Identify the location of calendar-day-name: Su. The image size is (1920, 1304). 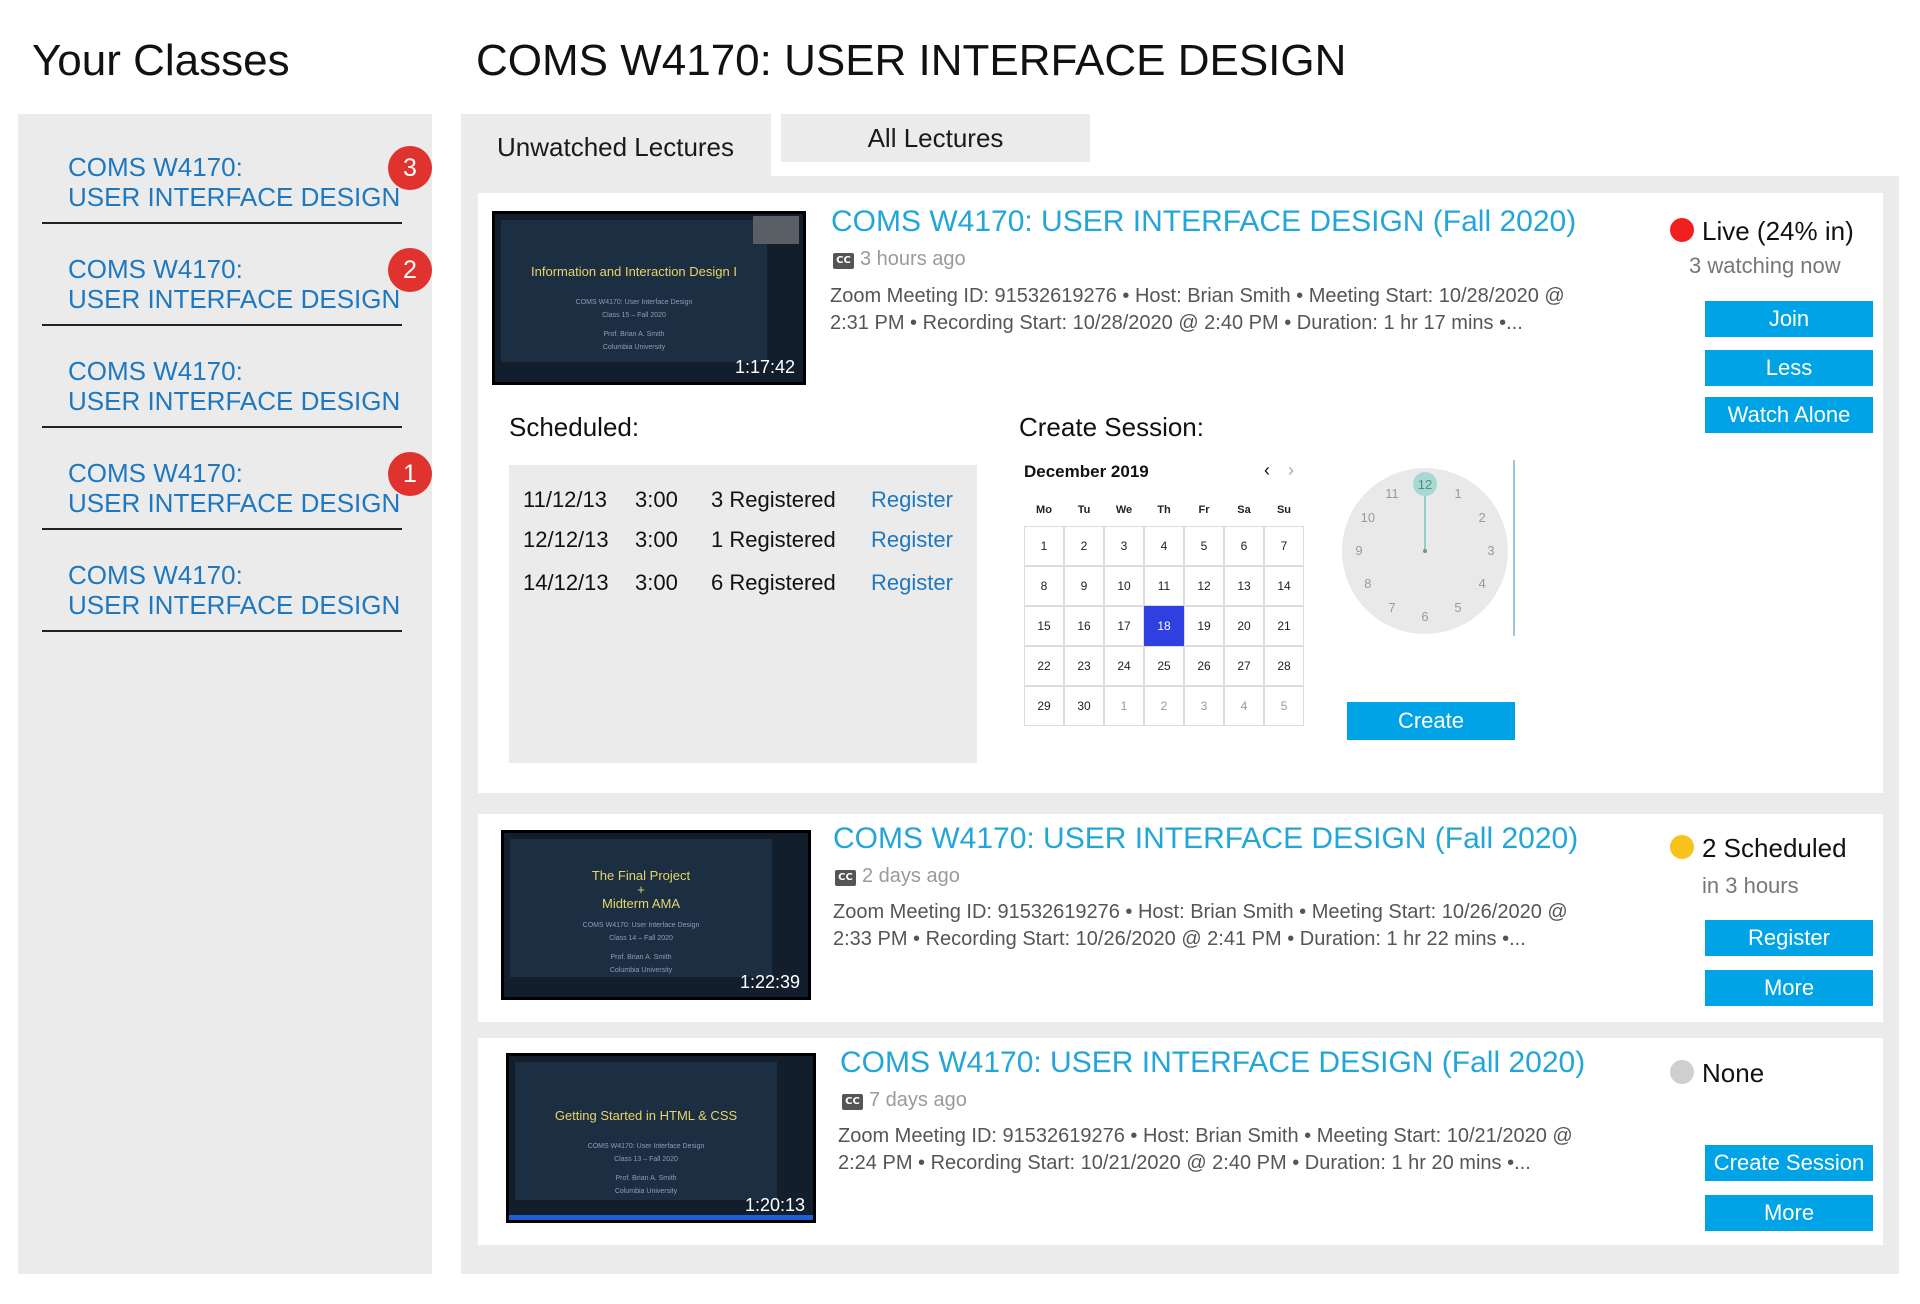
(1284, 510).